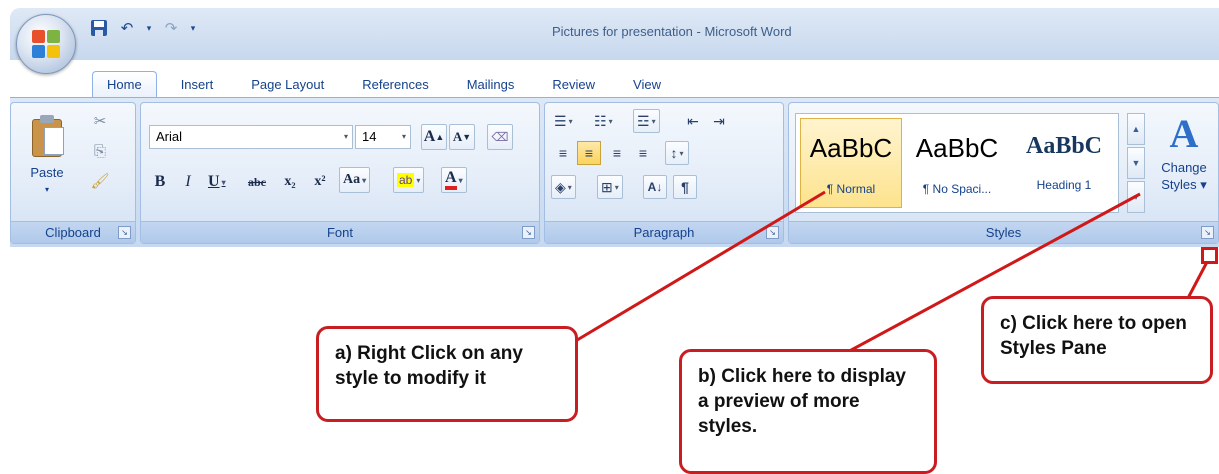 This screenshot has width=1219, height=474. I want to click on customize-toolbar-icon: ▾, so click(193, 28).